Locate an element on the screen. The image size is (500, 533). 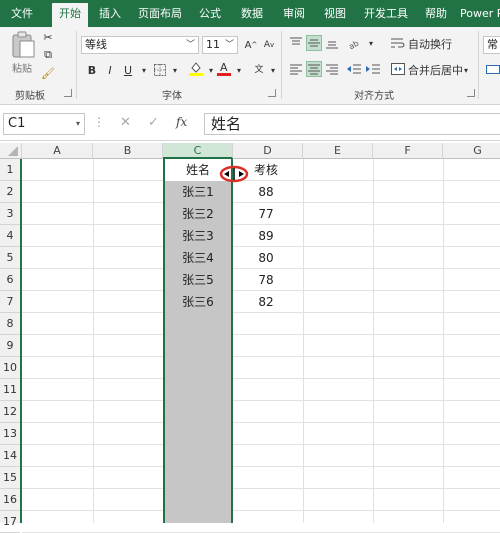
font-group-label: 字体 is located at coordinates (172, 96).